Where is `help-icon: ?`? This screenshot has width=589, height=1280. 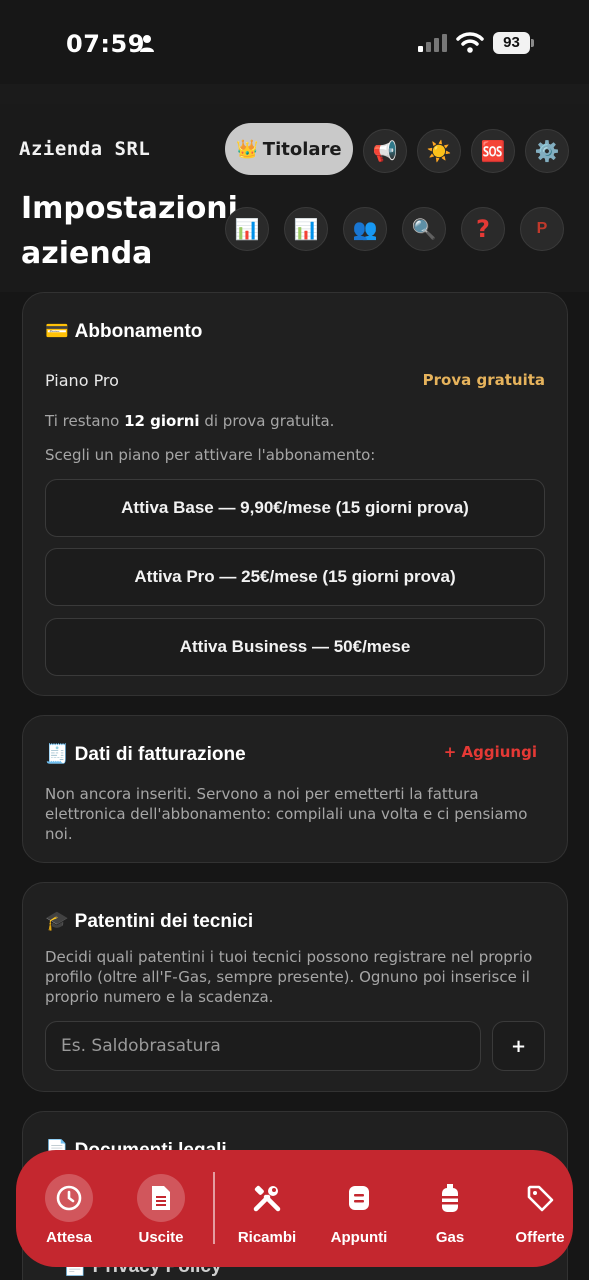 help-icon: ? is located at coordinates (483, 229).